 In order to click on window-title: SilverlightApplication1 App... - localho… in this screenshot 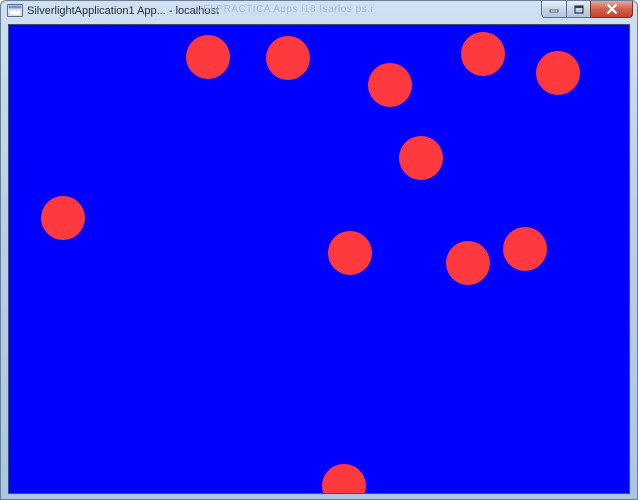, I will do `click(123, 11)`.